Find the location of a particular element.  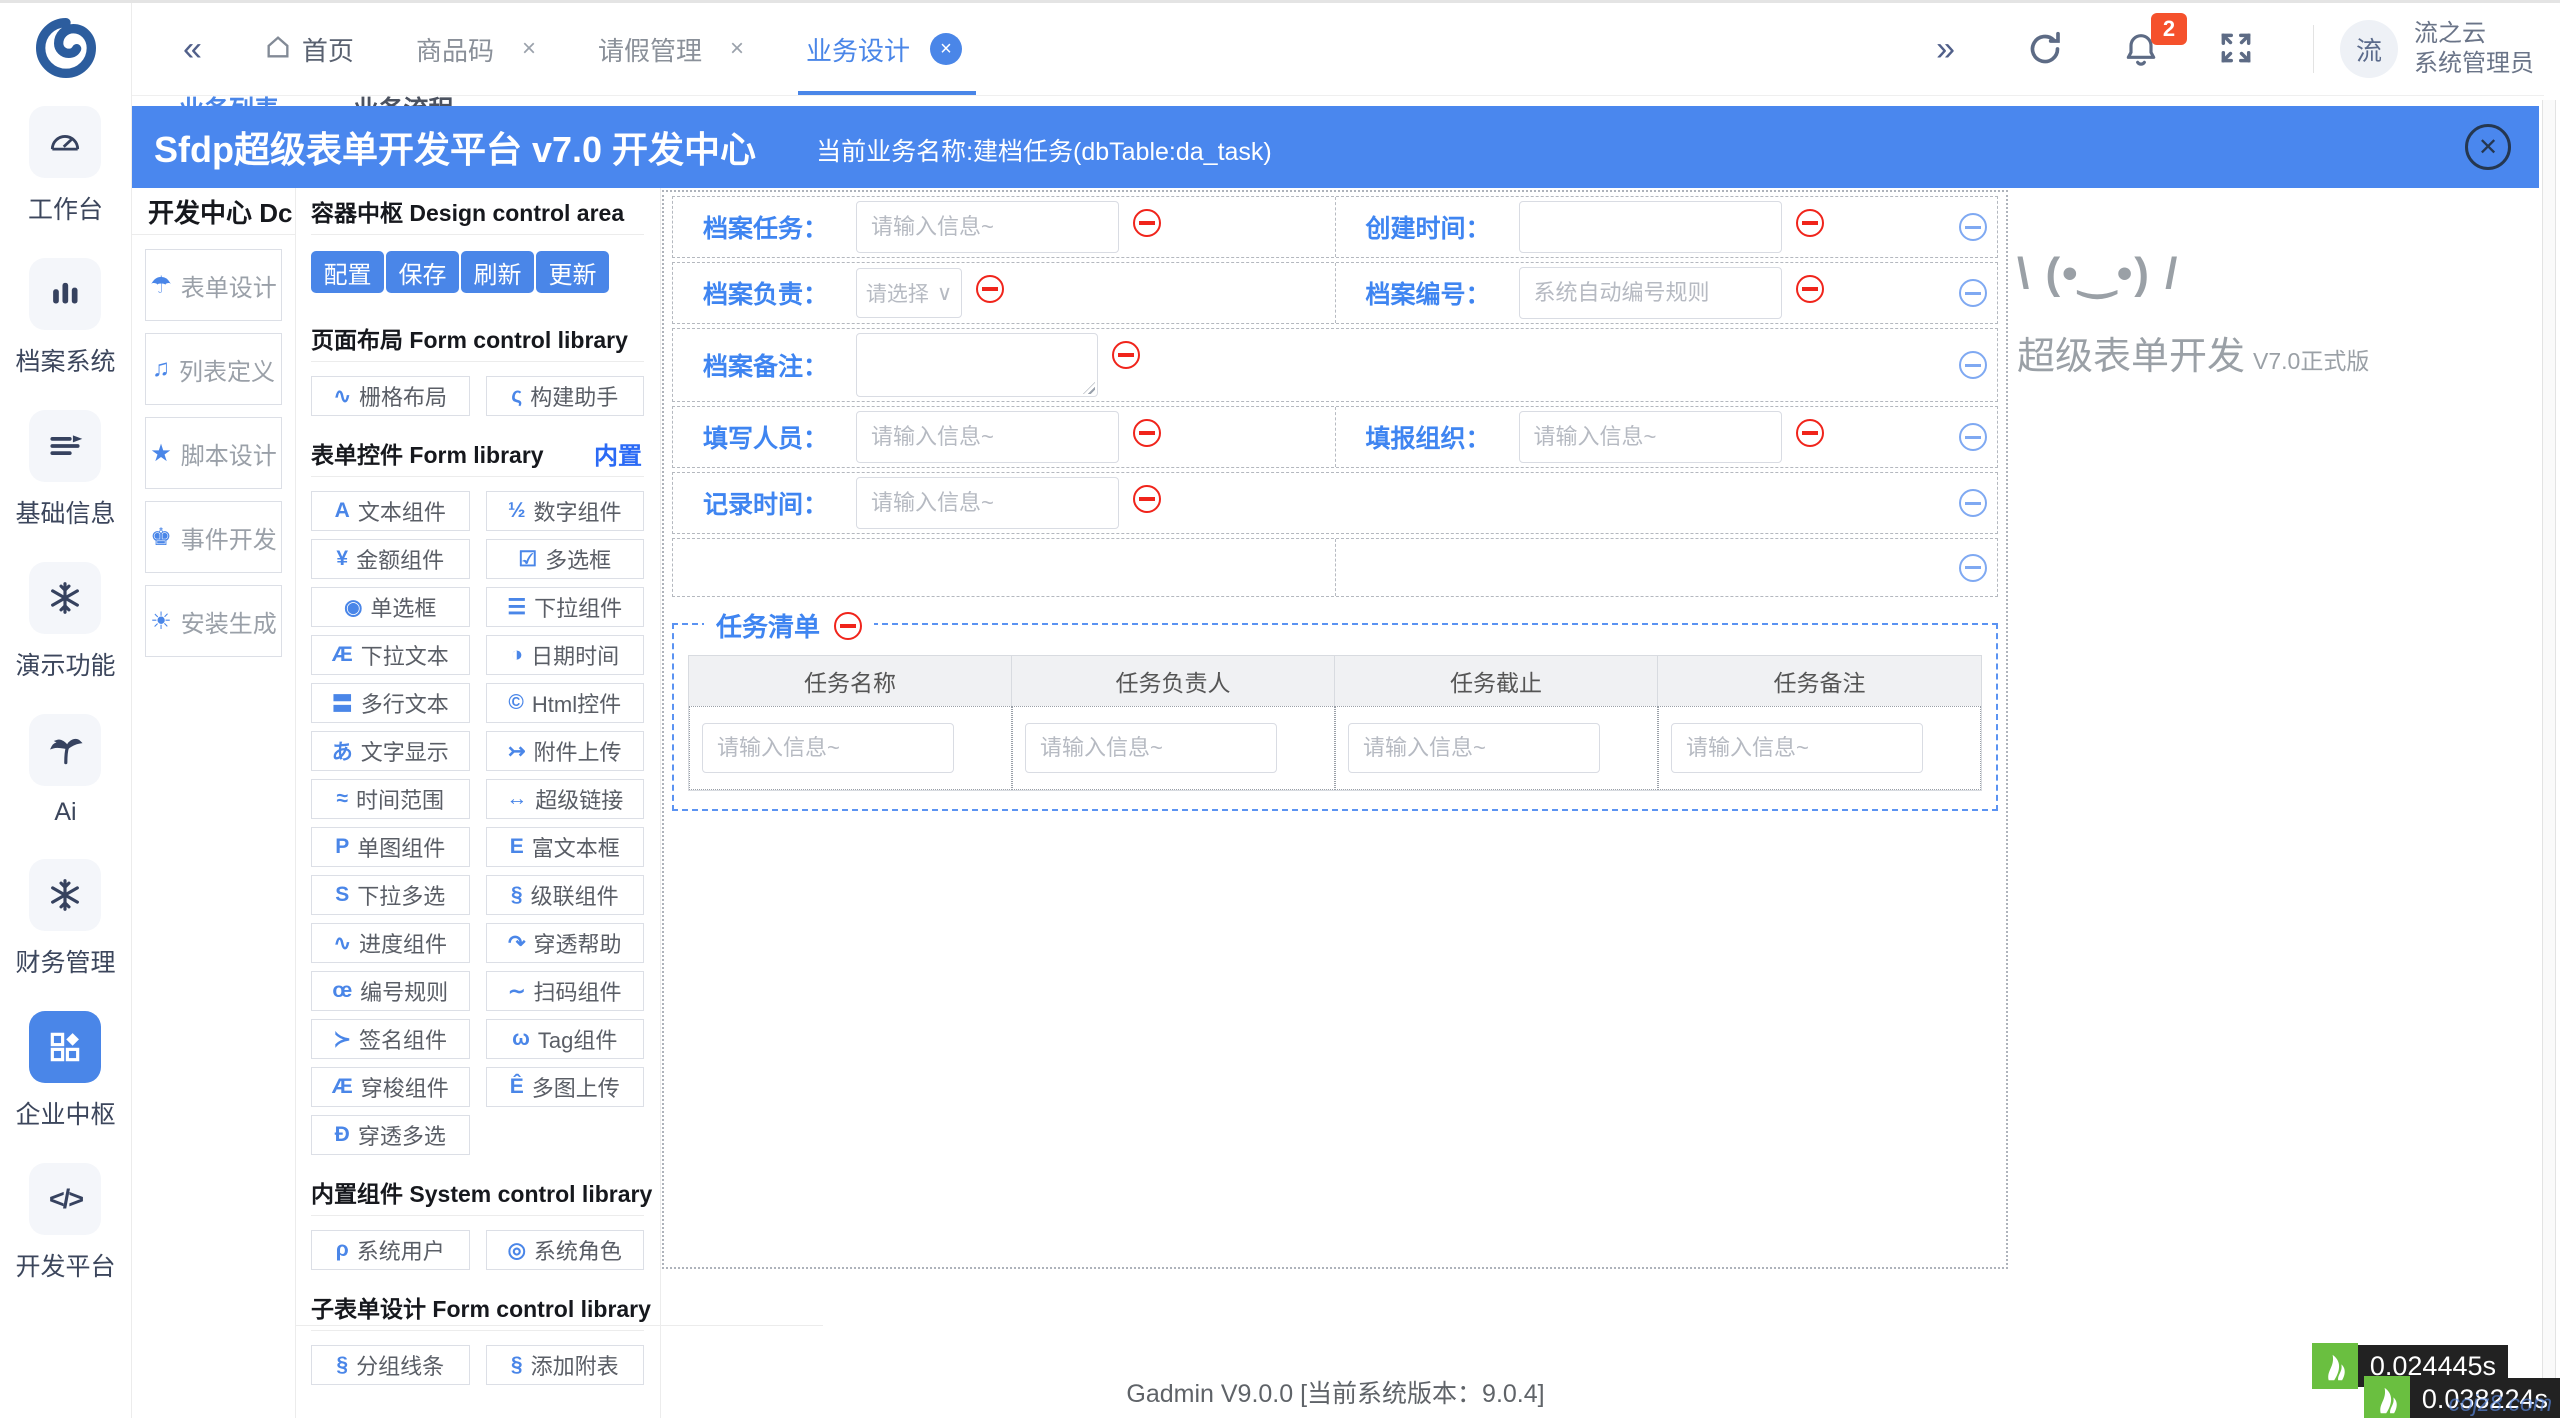

expand-tabs-icon: » is located at coordinates (1945, 49).